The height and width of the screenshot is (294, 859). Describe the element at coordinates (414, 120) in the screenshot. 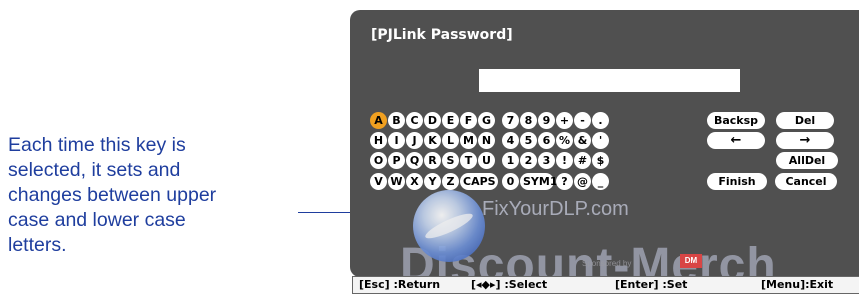

I see `key-c: C` at that location.